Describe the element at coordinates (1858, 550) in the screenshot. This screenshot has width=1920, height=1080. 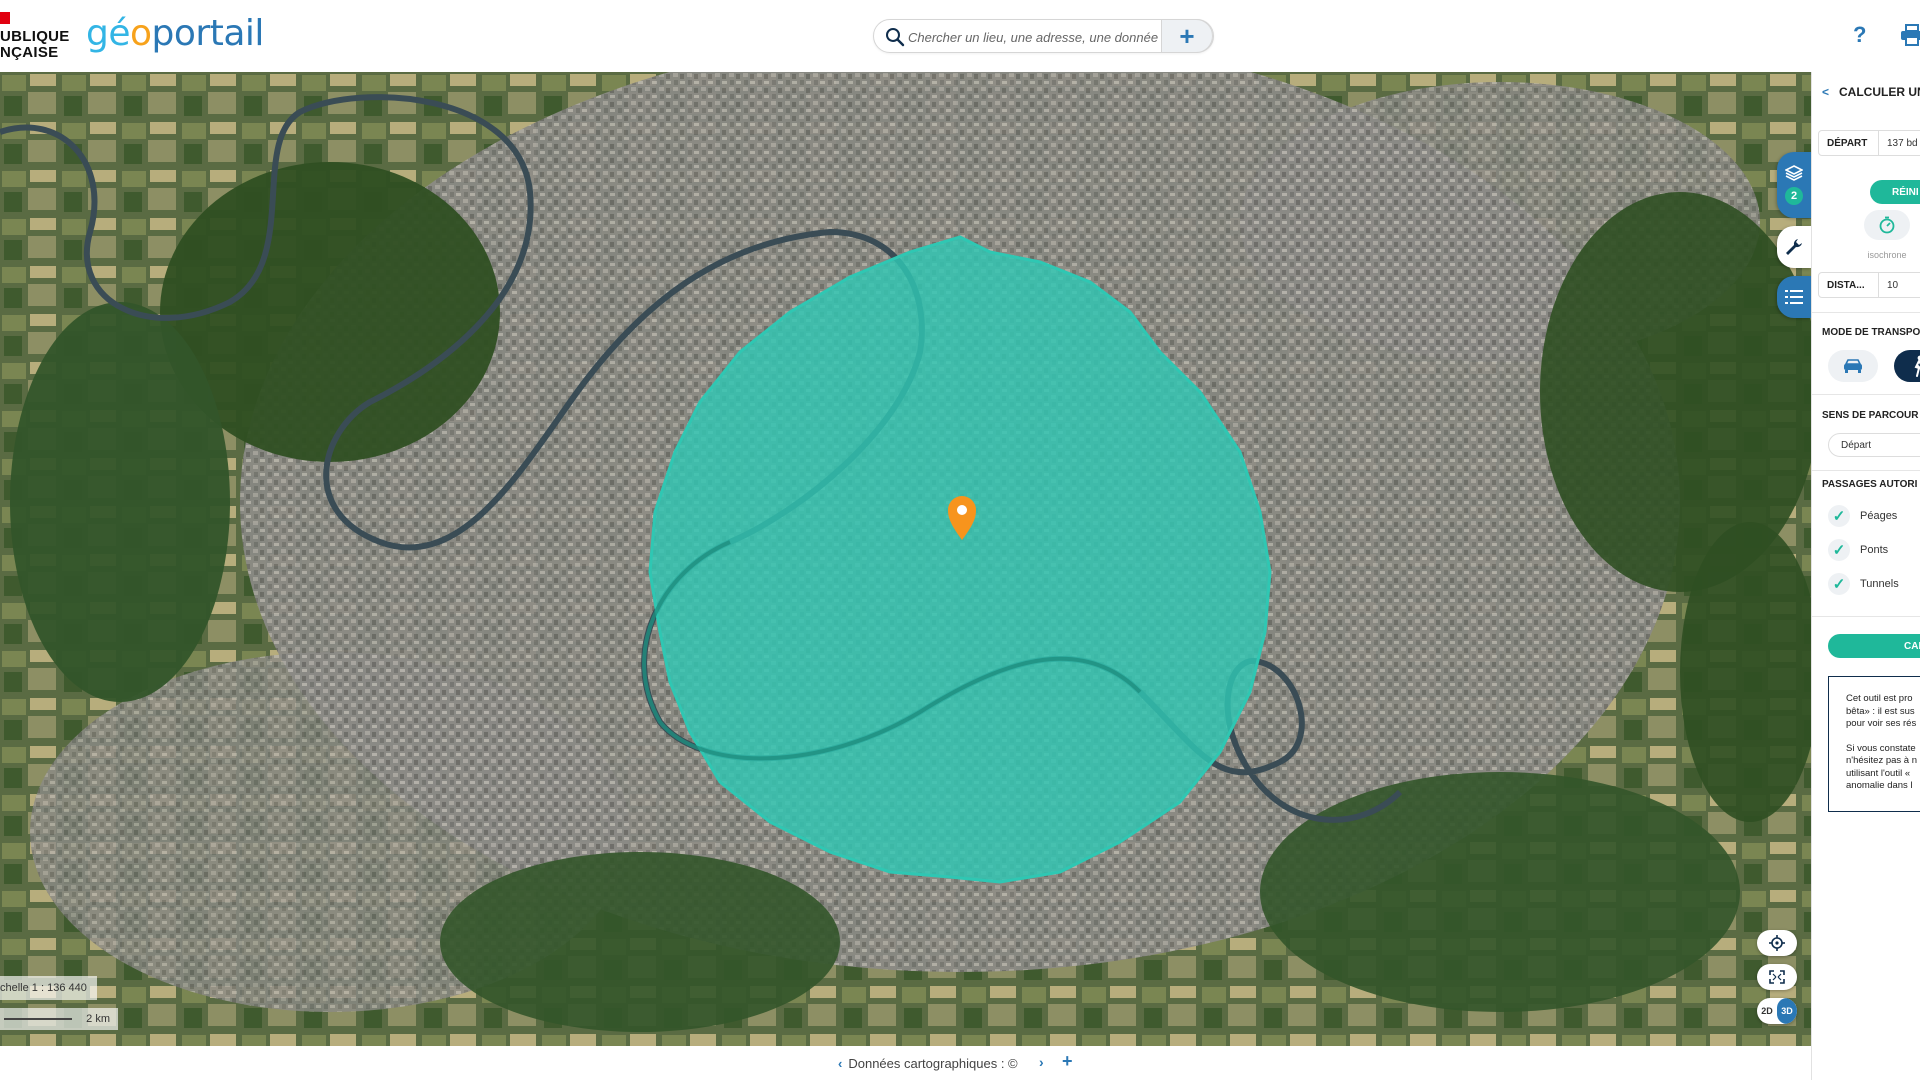
I see `ponts-checkbox: ✓ Ponts` at that location.